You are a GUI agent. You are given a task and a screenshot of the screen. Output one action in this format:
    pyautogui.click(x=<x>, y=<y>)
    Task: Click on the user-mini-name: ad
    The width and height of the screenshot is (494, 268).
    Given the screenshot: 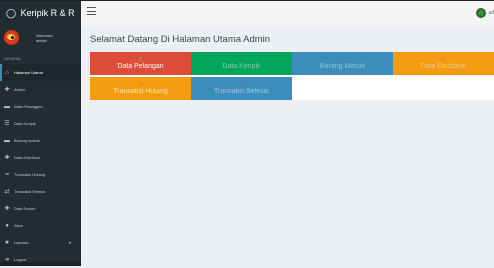 What is the action you would take?
    pyautogui.click(x=491, y=13)
    